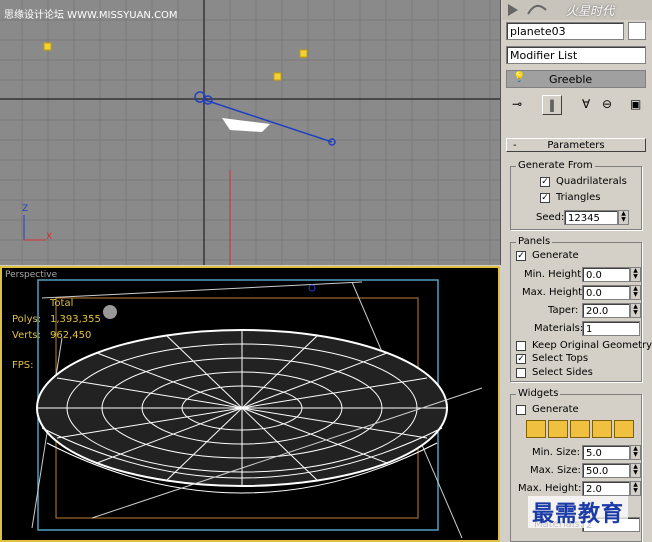  Describe the element at coordinates (635, 292) in the screenshot. I see `panels-max-height-spinner: ▲ ▼` at that location.